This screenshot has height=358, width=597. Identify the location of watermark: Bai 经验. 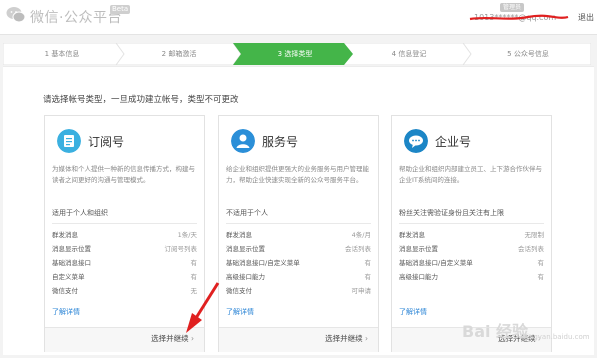
(495, 331).